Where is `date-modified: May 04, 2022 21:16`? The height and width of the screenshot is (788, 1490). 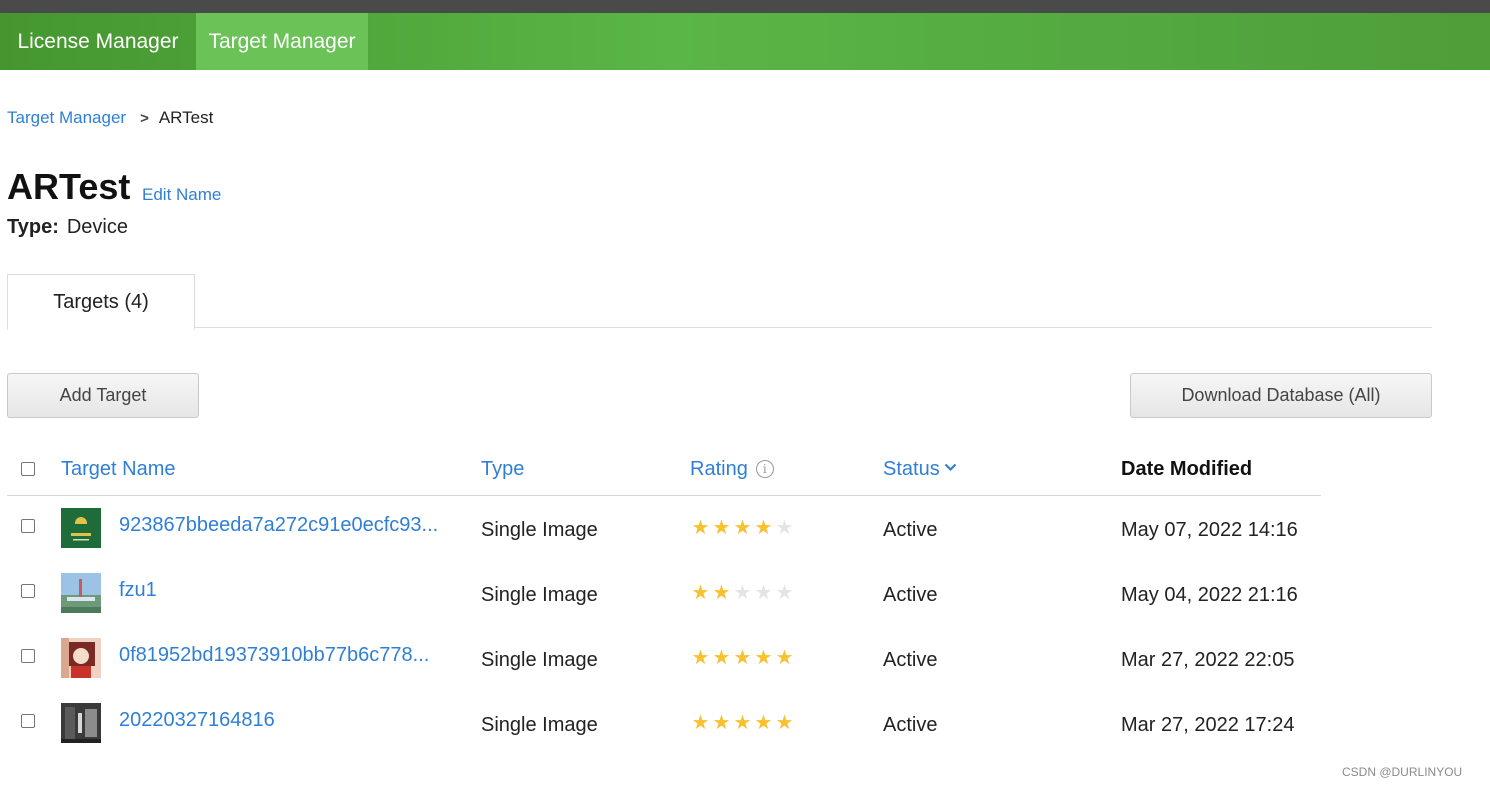
date-modified: May 04, 2022 21:16 is located at coordinates (1209, 595).